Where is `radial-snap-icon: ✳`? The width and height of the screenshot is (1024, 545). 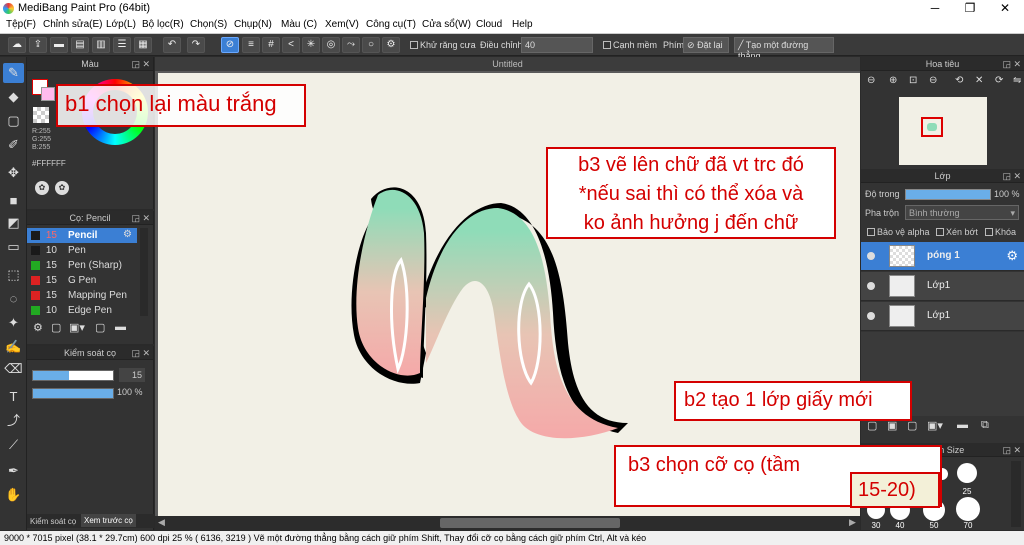
radial-snap-icon: ✳ is located at coordinates (311, 45).